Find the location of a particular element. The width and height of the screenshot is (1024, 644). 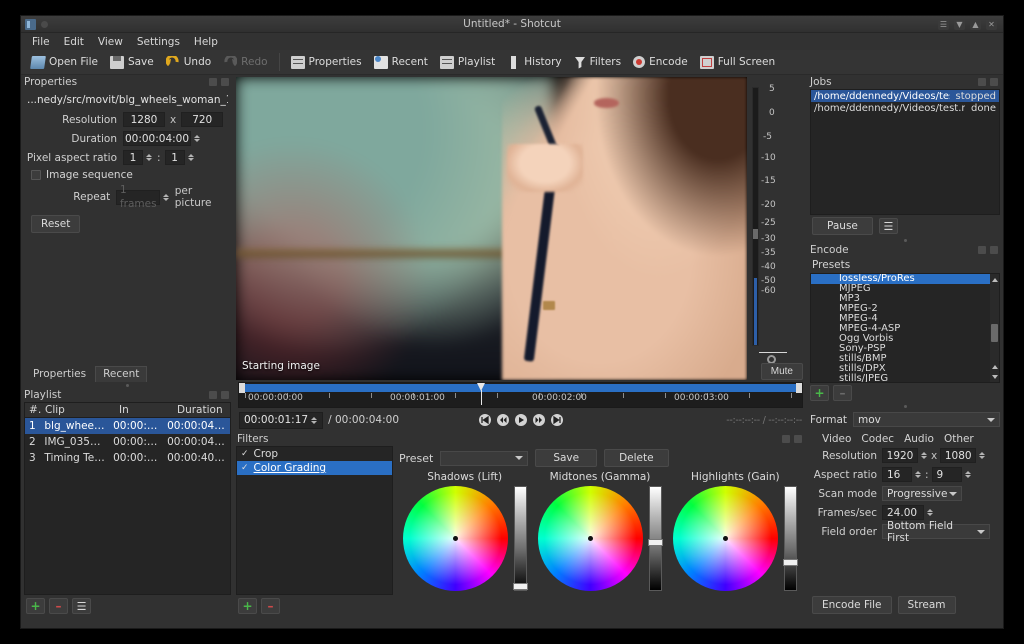

add-filter-button: + is located at coordinates (247, 606).